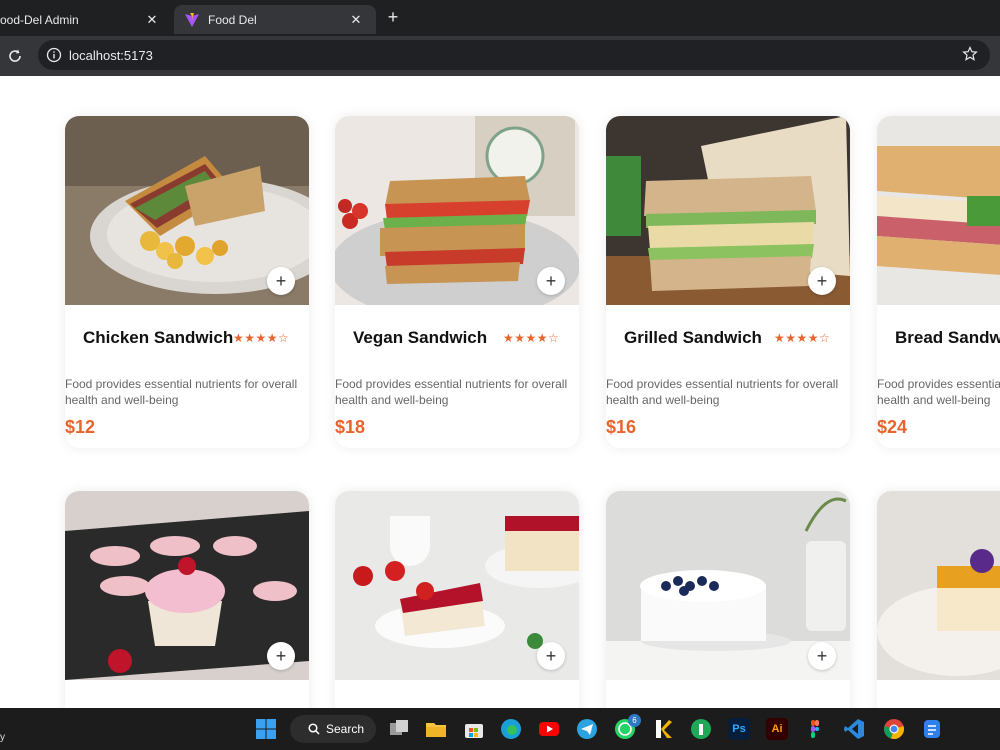 The width and height of the screenshot is (1000, 750). What do you see at coordinates (420, 337) in the screenshot?
I see `food-name: Vegan Sandwich` at bounding box center [420, 337].